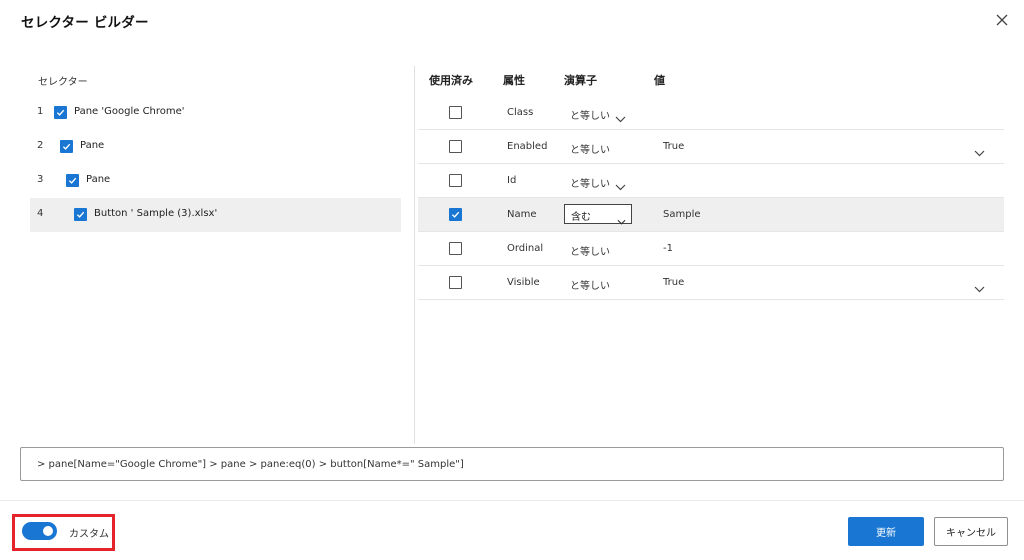 The image size is (1024, 560). I want to click on attribute-name: Visible, so click(523, 282).